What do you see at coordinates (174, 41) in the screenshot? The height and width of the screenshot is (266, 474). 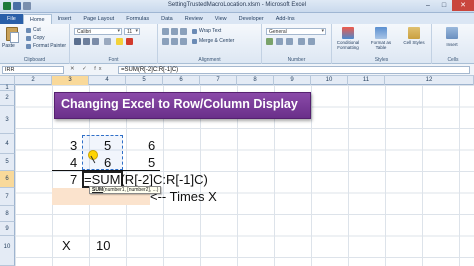 I see `align-center-icon` at bounding box center [174, 41].